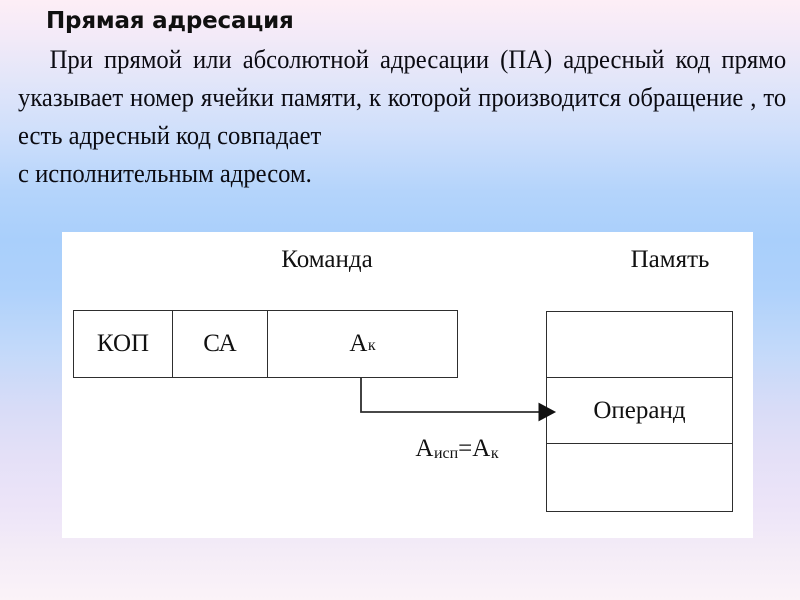 Image resolution: width=800 pixels, height=600 pixels. I want to click on memory-column: Операнд, so click(639, 411).